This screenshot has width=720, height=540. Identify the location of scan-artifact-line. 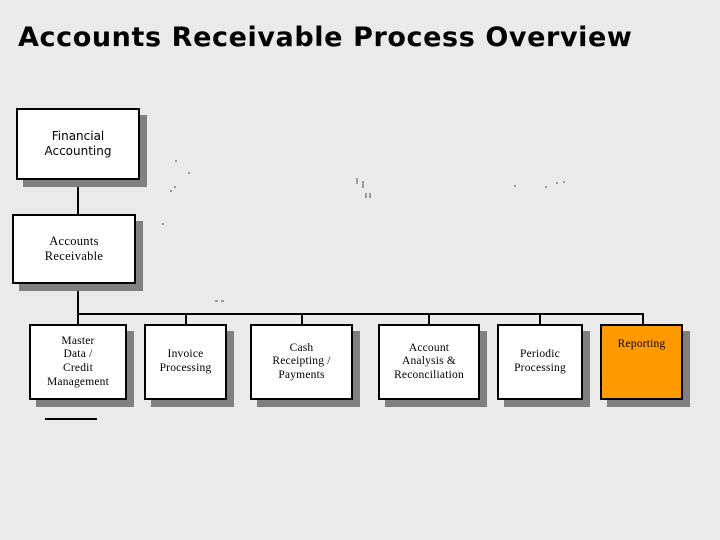
(71, 419).